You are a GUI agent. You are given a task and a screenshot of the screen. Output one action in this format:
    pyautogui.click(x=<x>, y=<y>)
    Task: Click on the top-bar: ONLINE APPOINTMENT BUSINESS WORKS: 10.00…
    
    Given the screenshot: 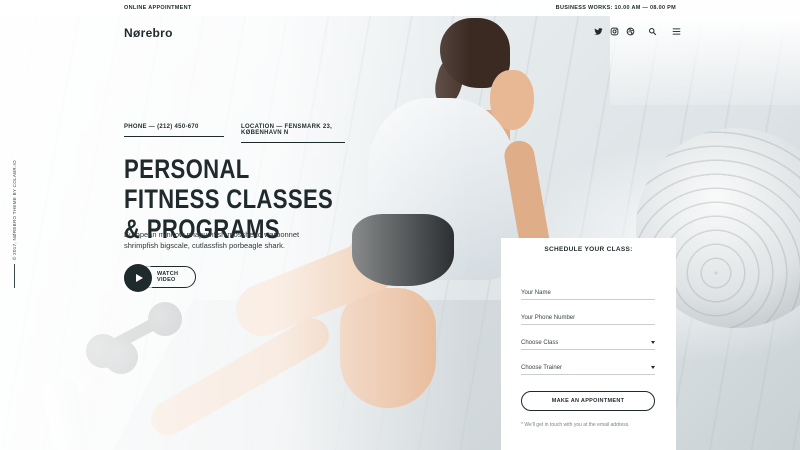 What is the action you would take?
    pyautogui.click(x=400, y=8)
    